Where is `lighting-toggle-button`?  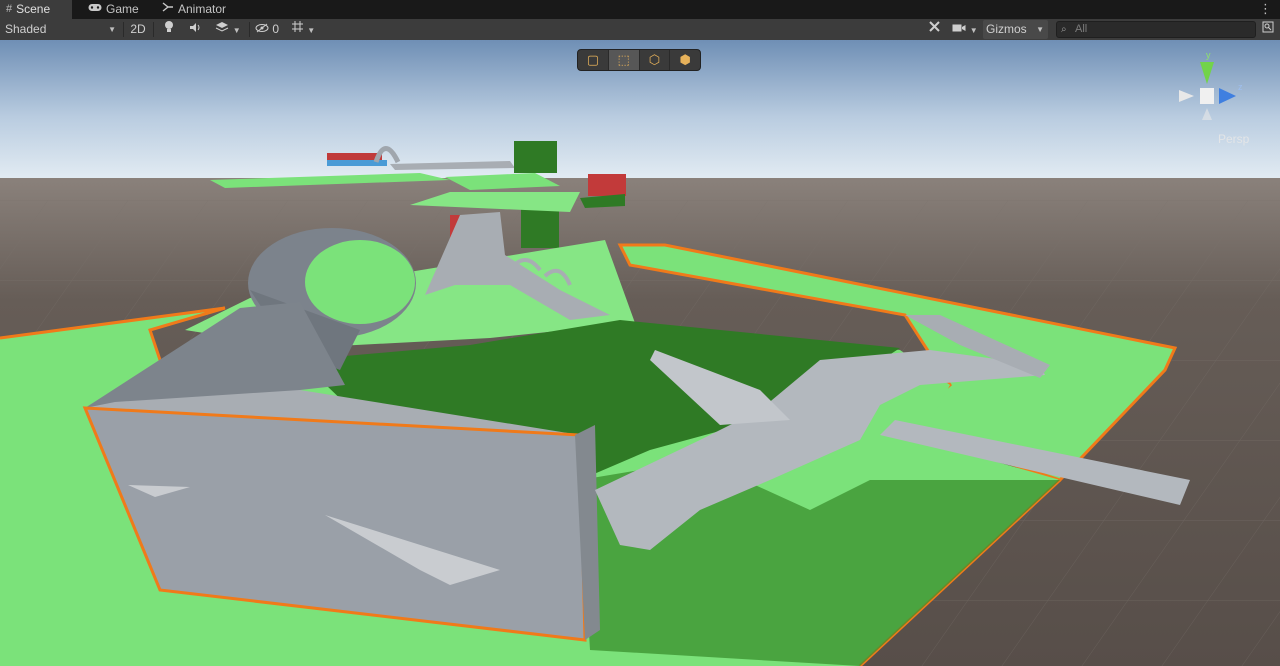
lighting-toggle-button is located at coordinates (169, 29).